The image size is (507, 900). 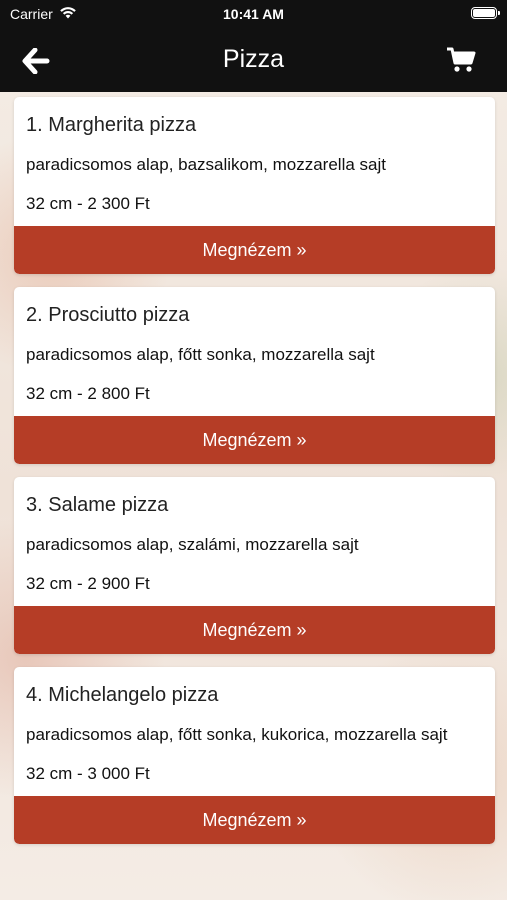 I want to click on product-price: 32 cm - 2 900 Ft, so click(x=88, y=583).